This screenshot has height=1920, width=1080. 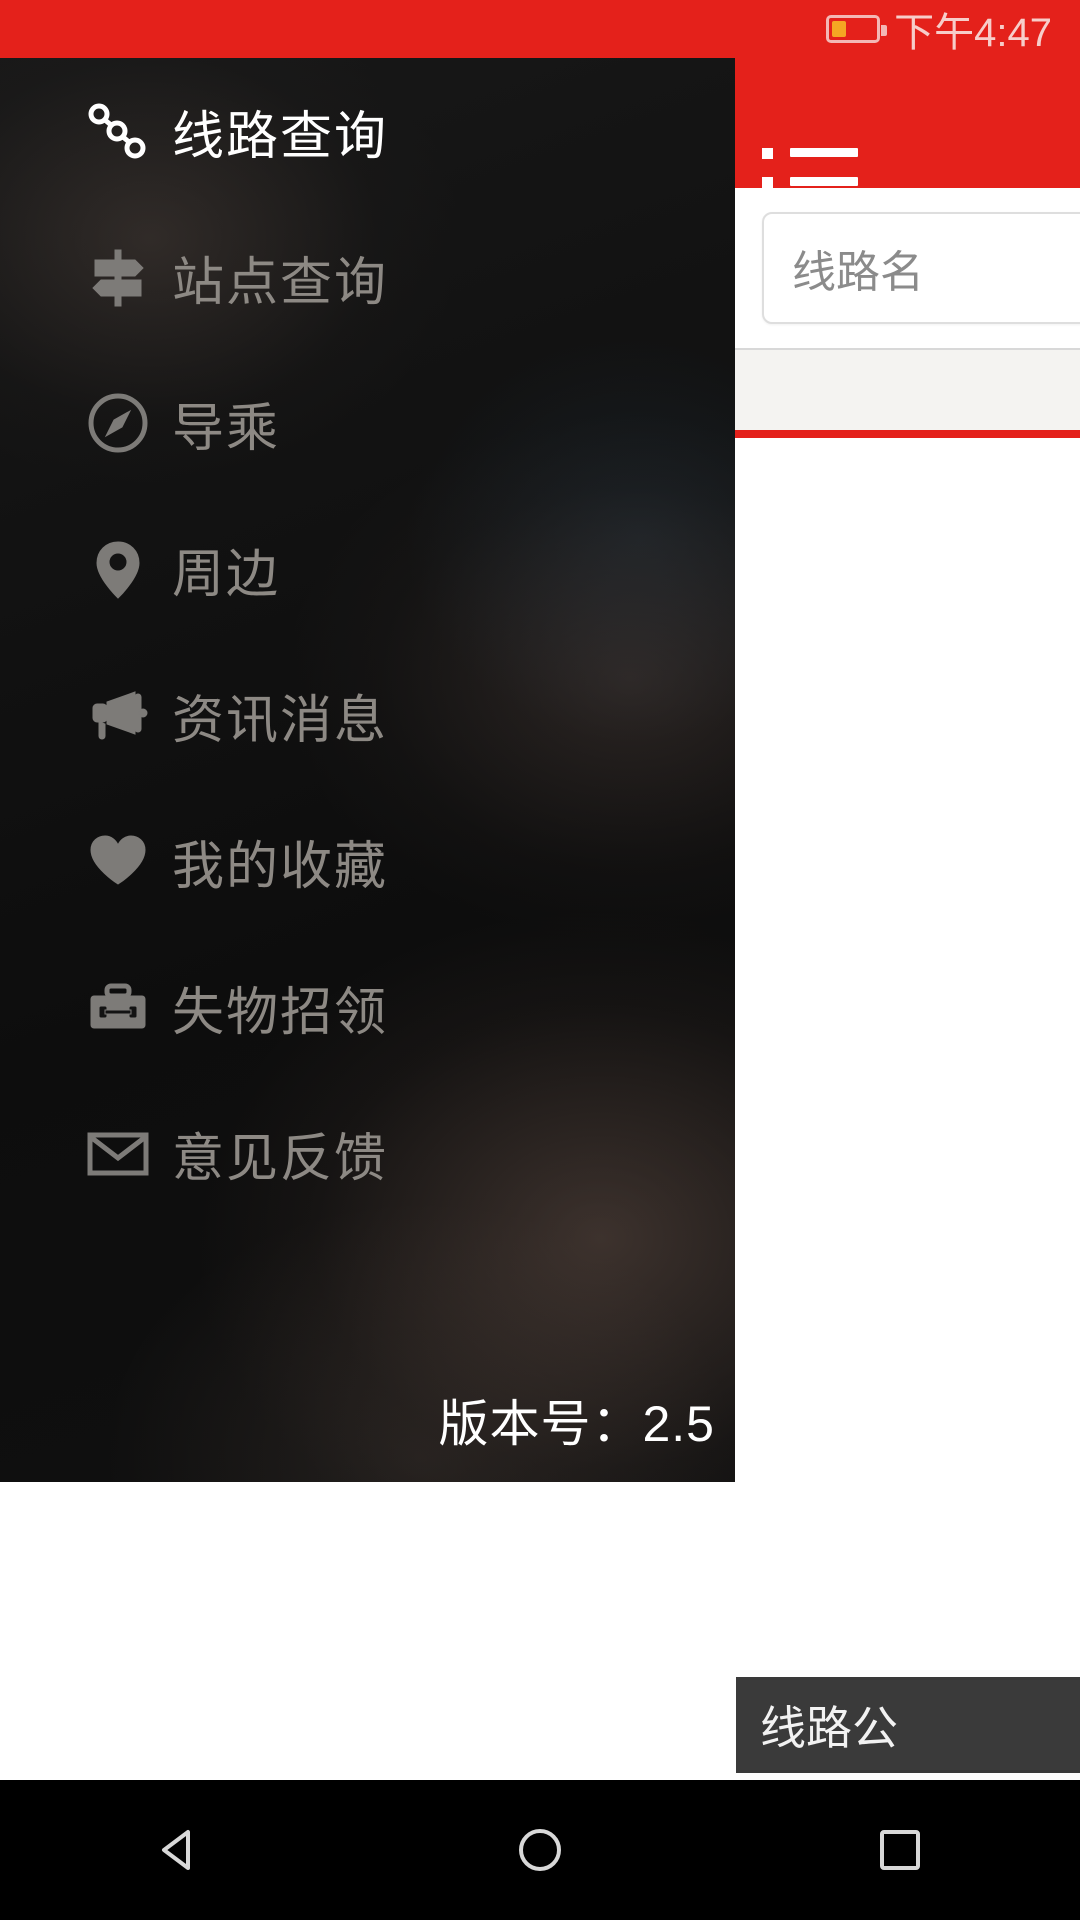 What do you see at coordinates (180, 1850) in the screenshot?
I see `back-triangle-icon` at bounding box center [180, 1850].